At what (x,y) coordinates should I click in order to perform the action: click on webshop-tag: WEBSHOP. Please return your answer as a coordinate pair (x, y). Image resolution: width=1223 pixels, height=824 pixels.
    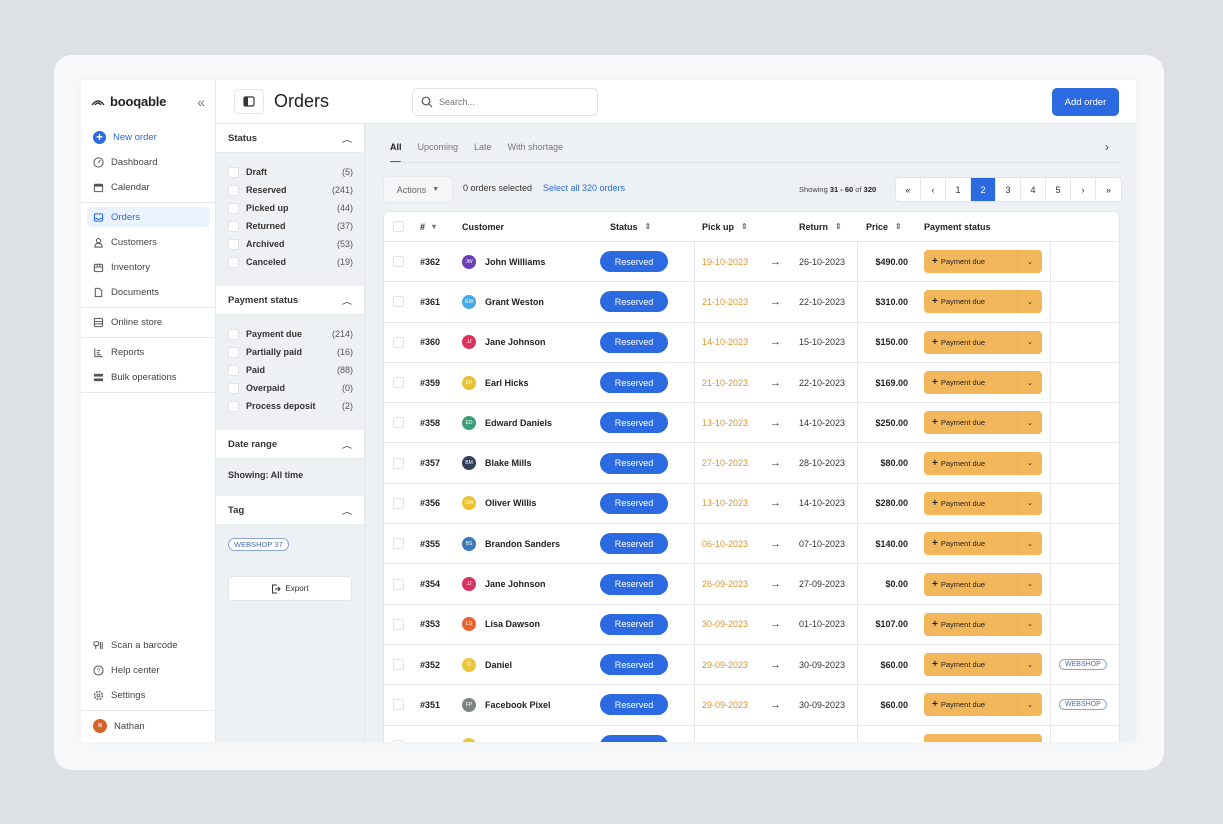
    Looking at the image, I should click on (1083, 665).